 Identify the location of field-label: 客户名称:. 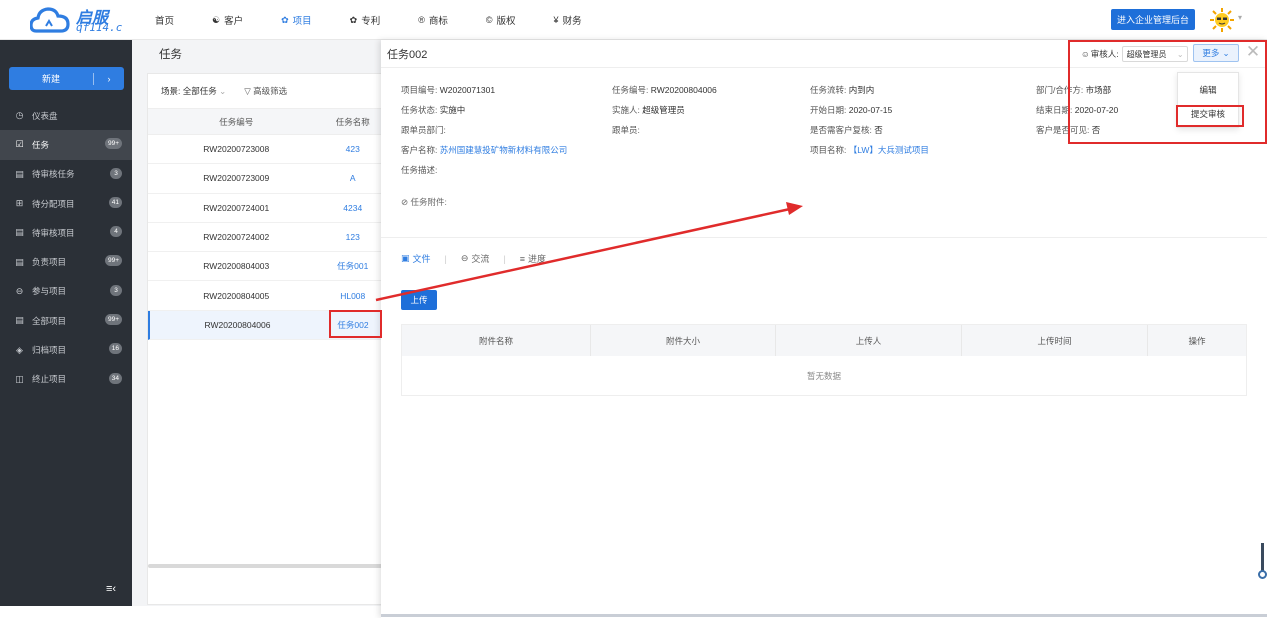
(419, 150).